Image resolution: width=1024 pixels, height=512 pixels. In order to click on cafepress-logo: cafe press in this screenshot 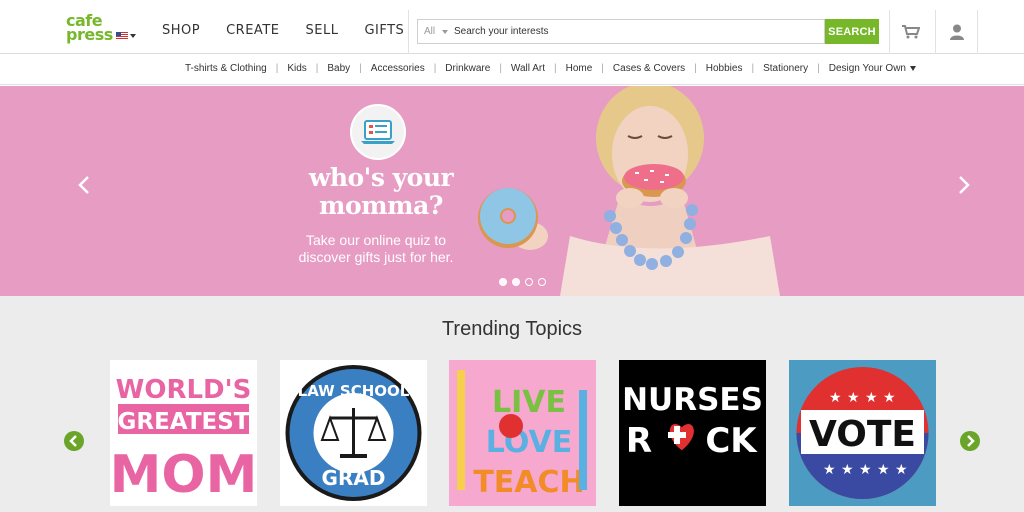, I will do `click(90, 29)`.